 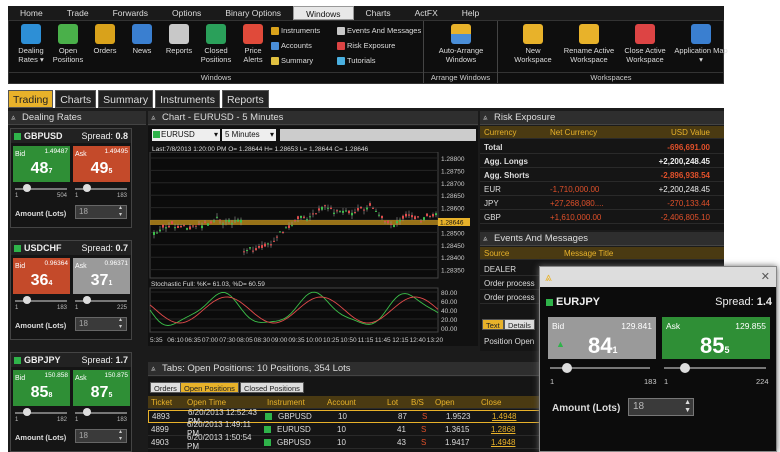 I want to click on tutorials-button: Tutorials, so click(x=356, y=61).